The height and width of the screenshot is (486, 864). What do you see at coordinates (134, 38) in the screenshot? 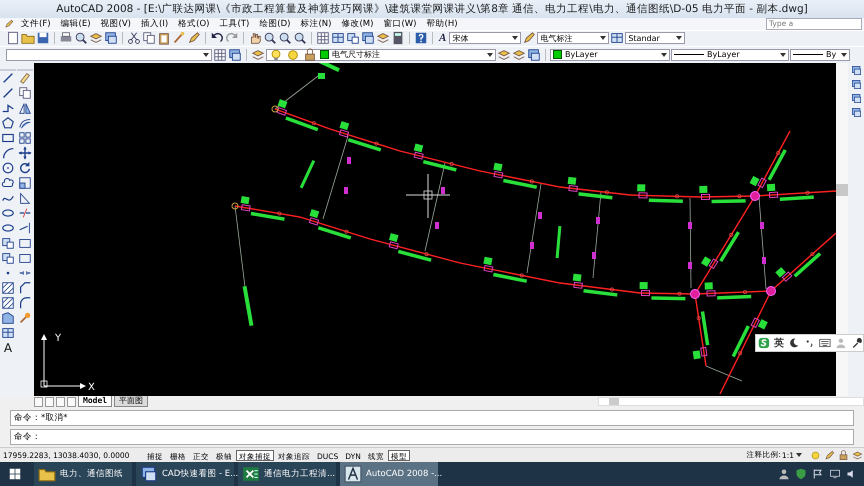
I see `cut-icon` at bounding box center [134, 38].